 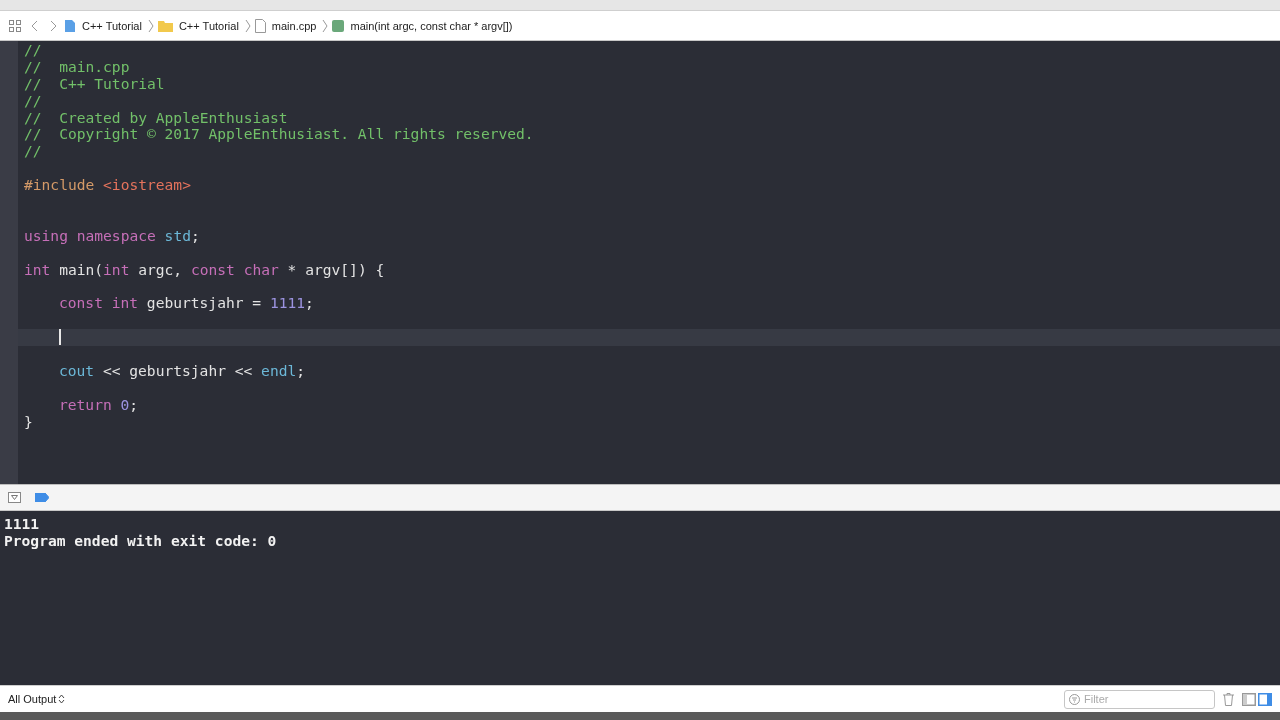 I want to click on project-icon, so click(x=70, y=25).